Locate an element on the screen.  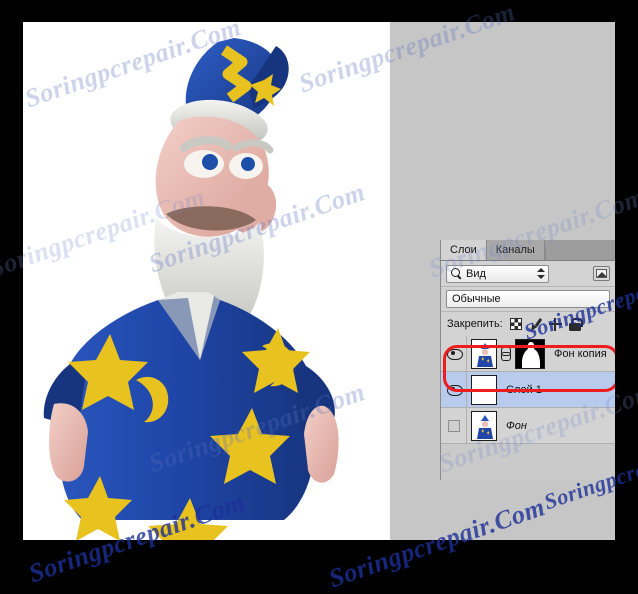
panel-tab-bar: Слои Каналы is located at coordinates (528, 250).